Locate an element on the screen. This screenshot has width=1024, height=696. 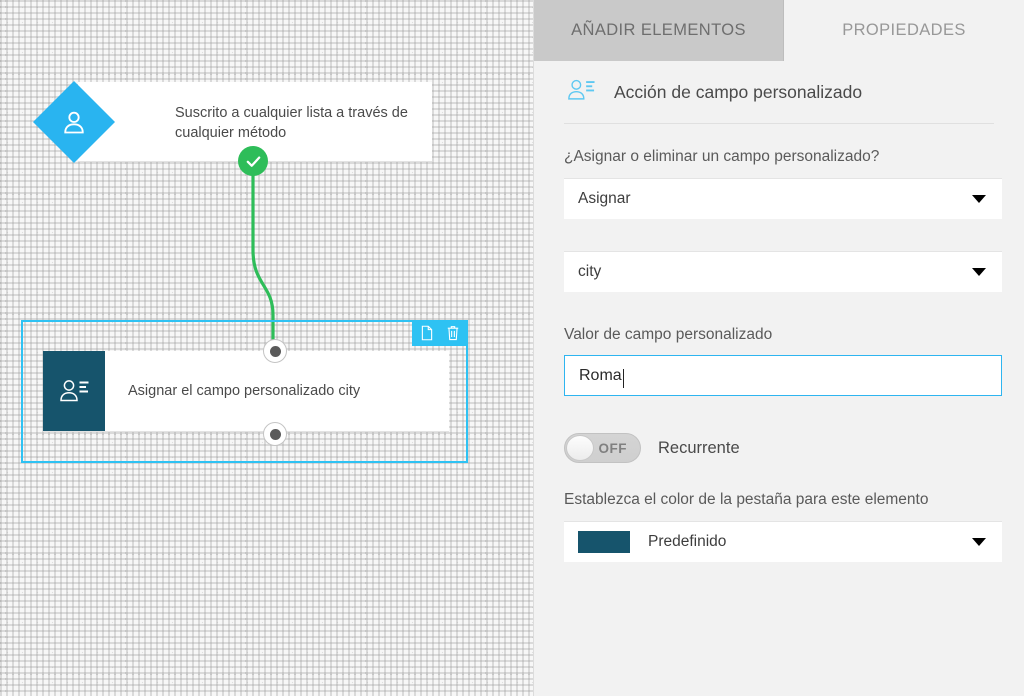
recurrent-toggle: OFF is located at coordinates (602, 448).